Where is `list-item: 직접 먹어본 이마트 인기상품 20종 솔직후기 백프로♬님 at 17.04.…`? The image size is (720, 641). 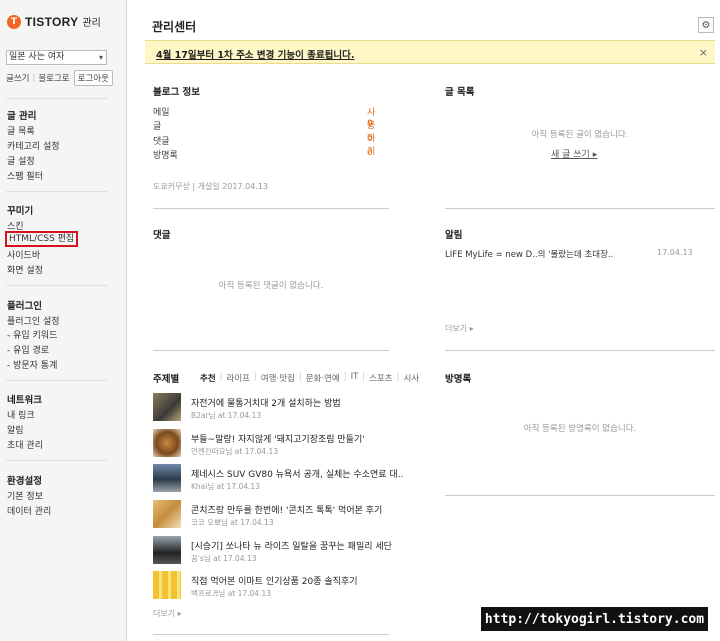
list-item: 직접 먹어본 이마트 인기상품 20종 솔직후기 백프로♬님 at 17.04.… is located at coordinates (285, 586).